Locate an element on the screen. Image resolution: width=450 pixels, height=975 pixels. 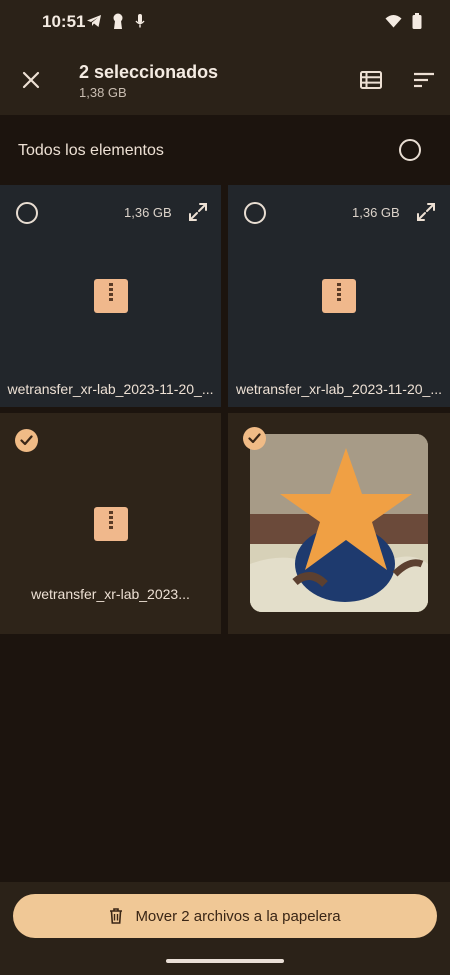
close-button is located at coordinates (31, 80).